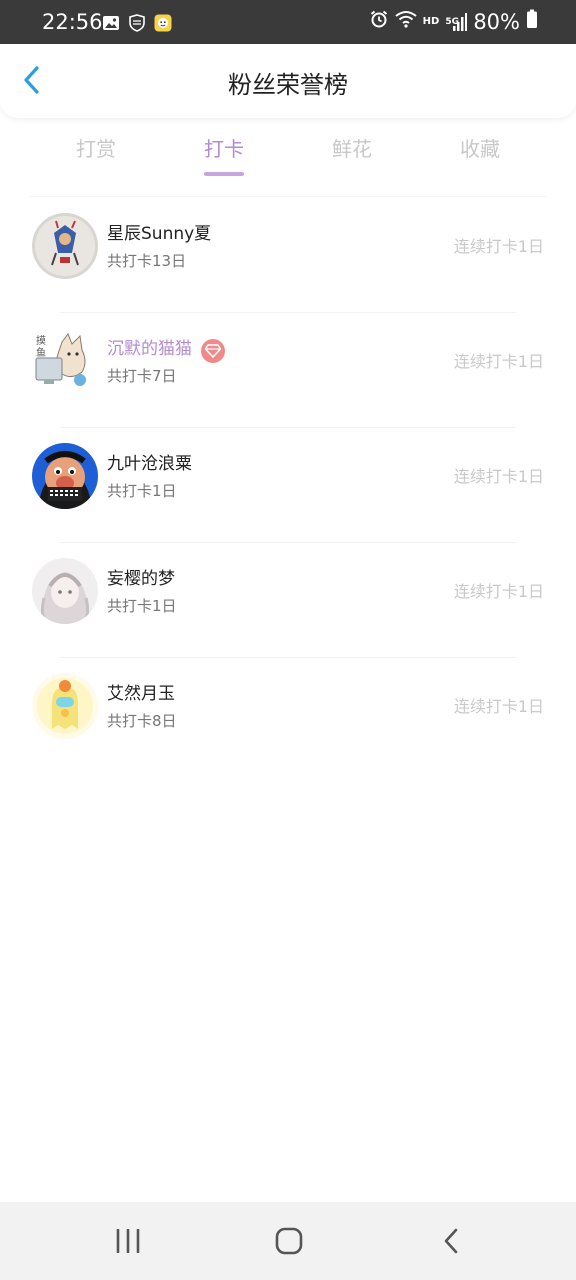 The height and width of the screenshot is (1280, 576). Describe the element at coordinates (224, 174) in the screenshot. I see `active-tab-indicator` at that location.